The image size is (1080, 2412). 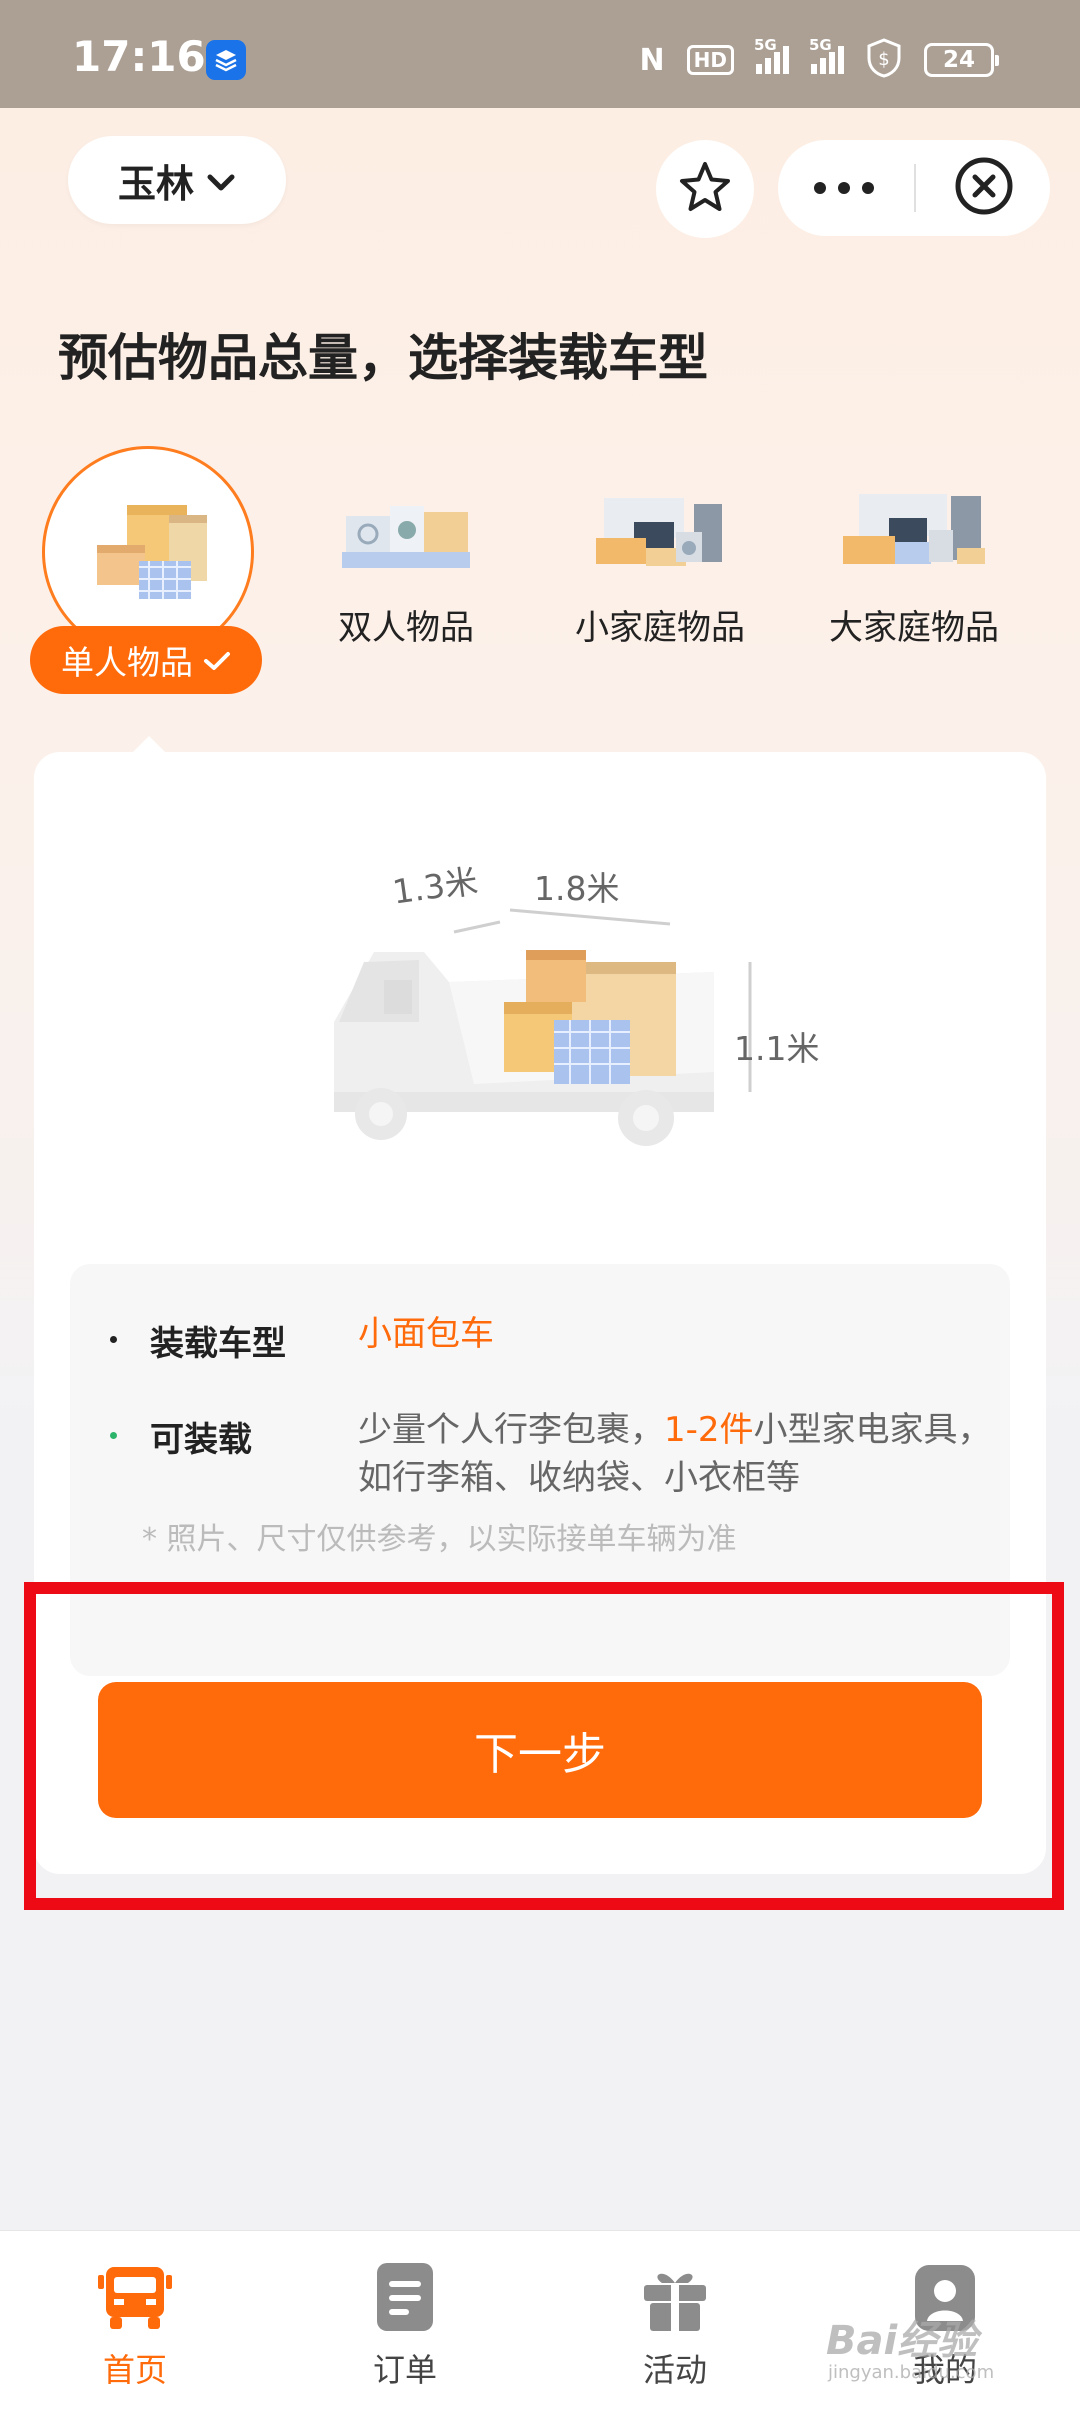 What do you see at coordinates (404, 2370) in the screenshot?
I see `tab-orders-label: 订单` at bounding box center [404, 2370].